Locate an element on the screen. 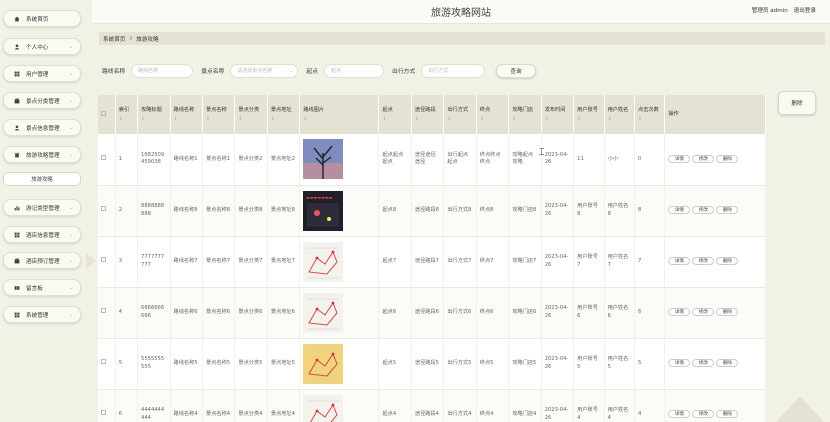 This screenshot has width=830, height=422. sidebar-item-10: 留言板 ⌄ is located at coordinates (42, 287).